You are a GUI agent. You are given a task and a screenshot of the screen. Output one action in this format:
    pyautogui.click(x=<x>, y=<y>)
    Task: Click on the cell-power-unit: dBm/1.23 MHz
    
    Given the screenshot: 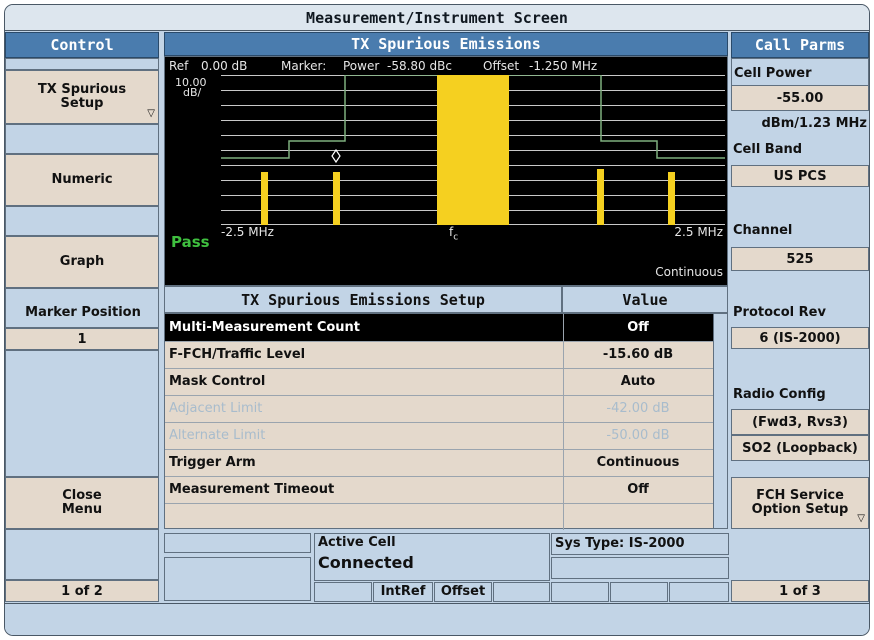 What is the action you would take?
    pyautogui.click(x=800, y=123)
    